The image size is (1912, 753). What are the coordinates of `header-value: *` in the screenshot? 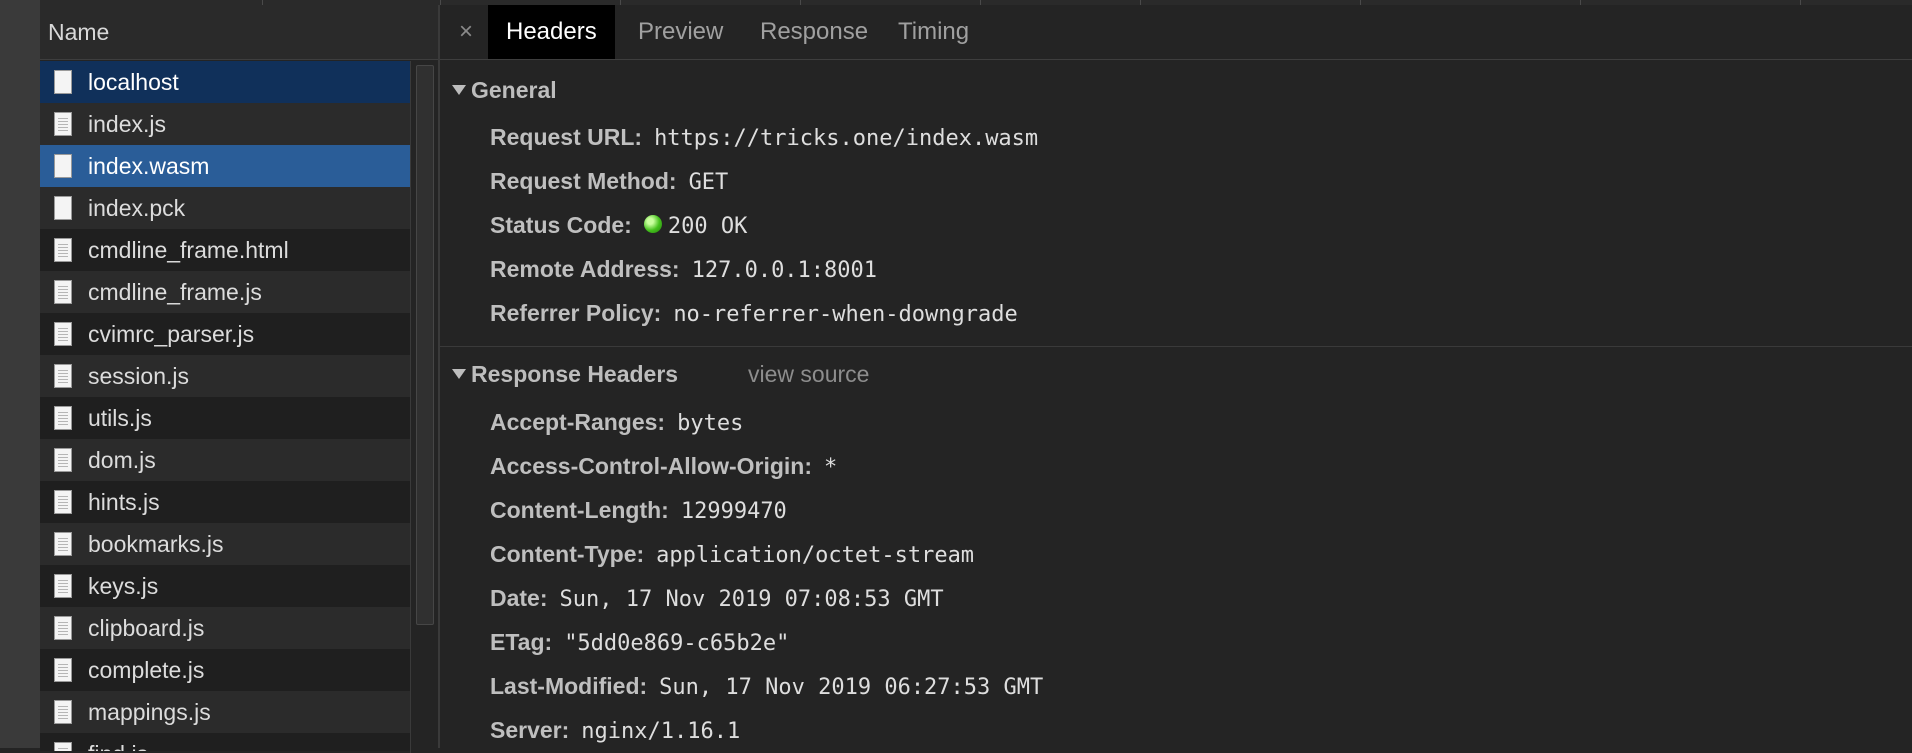 It's located at (831, 467).